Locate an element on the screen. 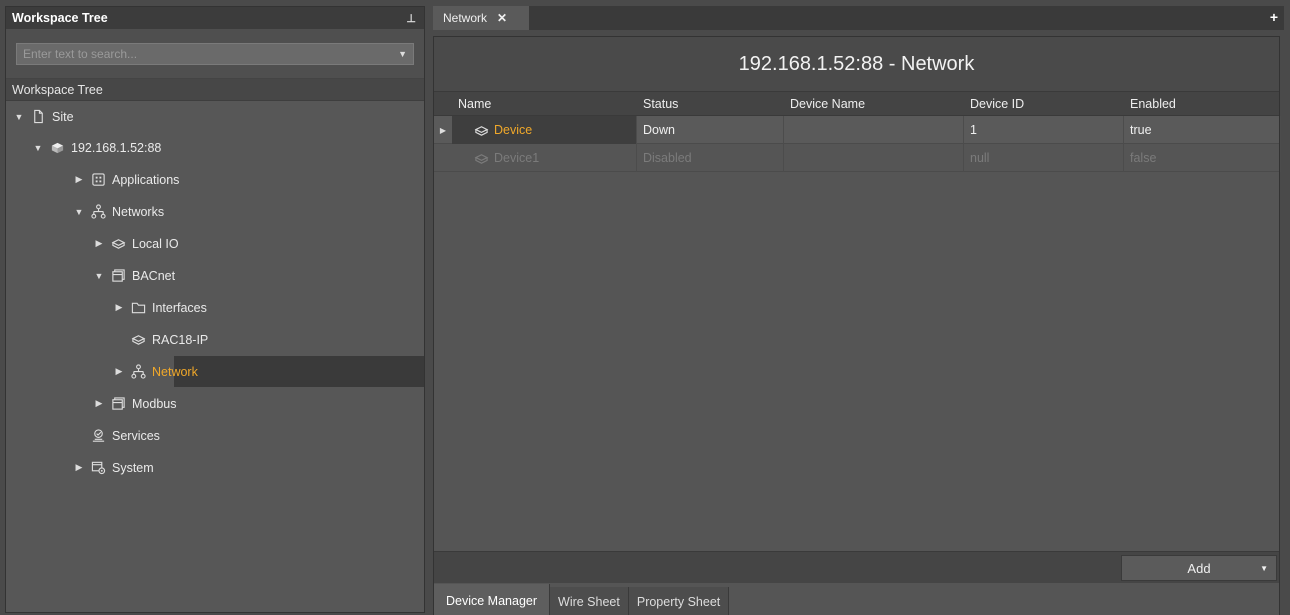 This screenshot has height=615, width=1290. table-cell-enabled: true is located at coordinates (1202, 130).